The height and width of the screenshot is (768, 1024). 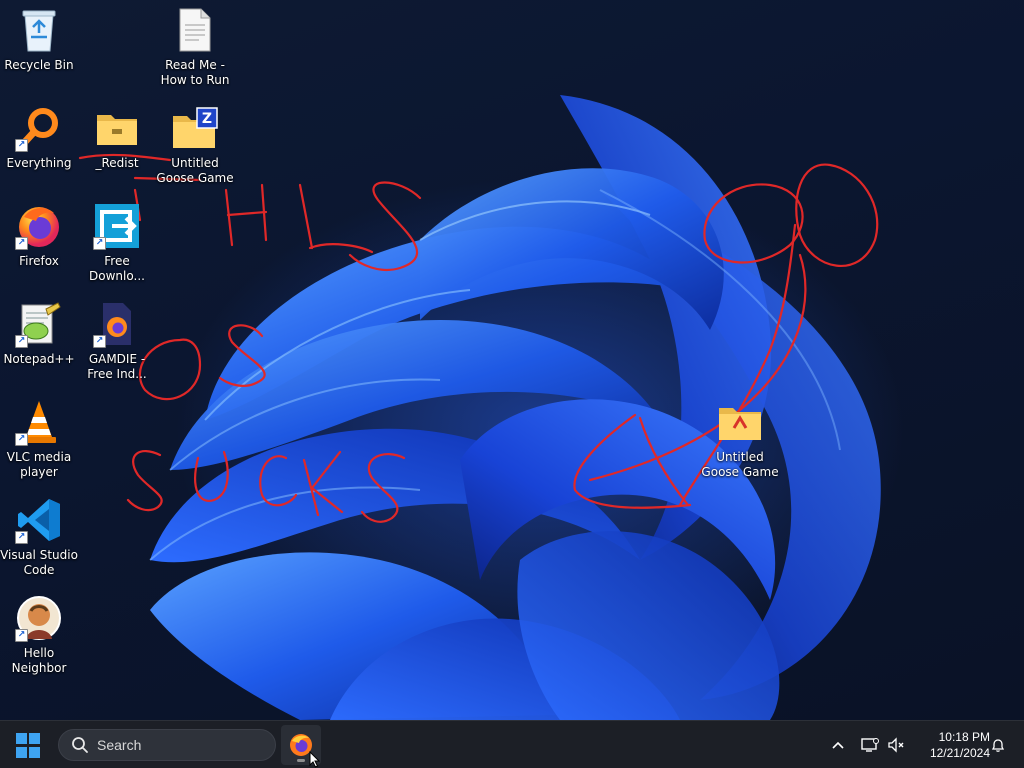 I want to click on desktop-icon-label: Hello Neighbor, so click(x=39, y=660).